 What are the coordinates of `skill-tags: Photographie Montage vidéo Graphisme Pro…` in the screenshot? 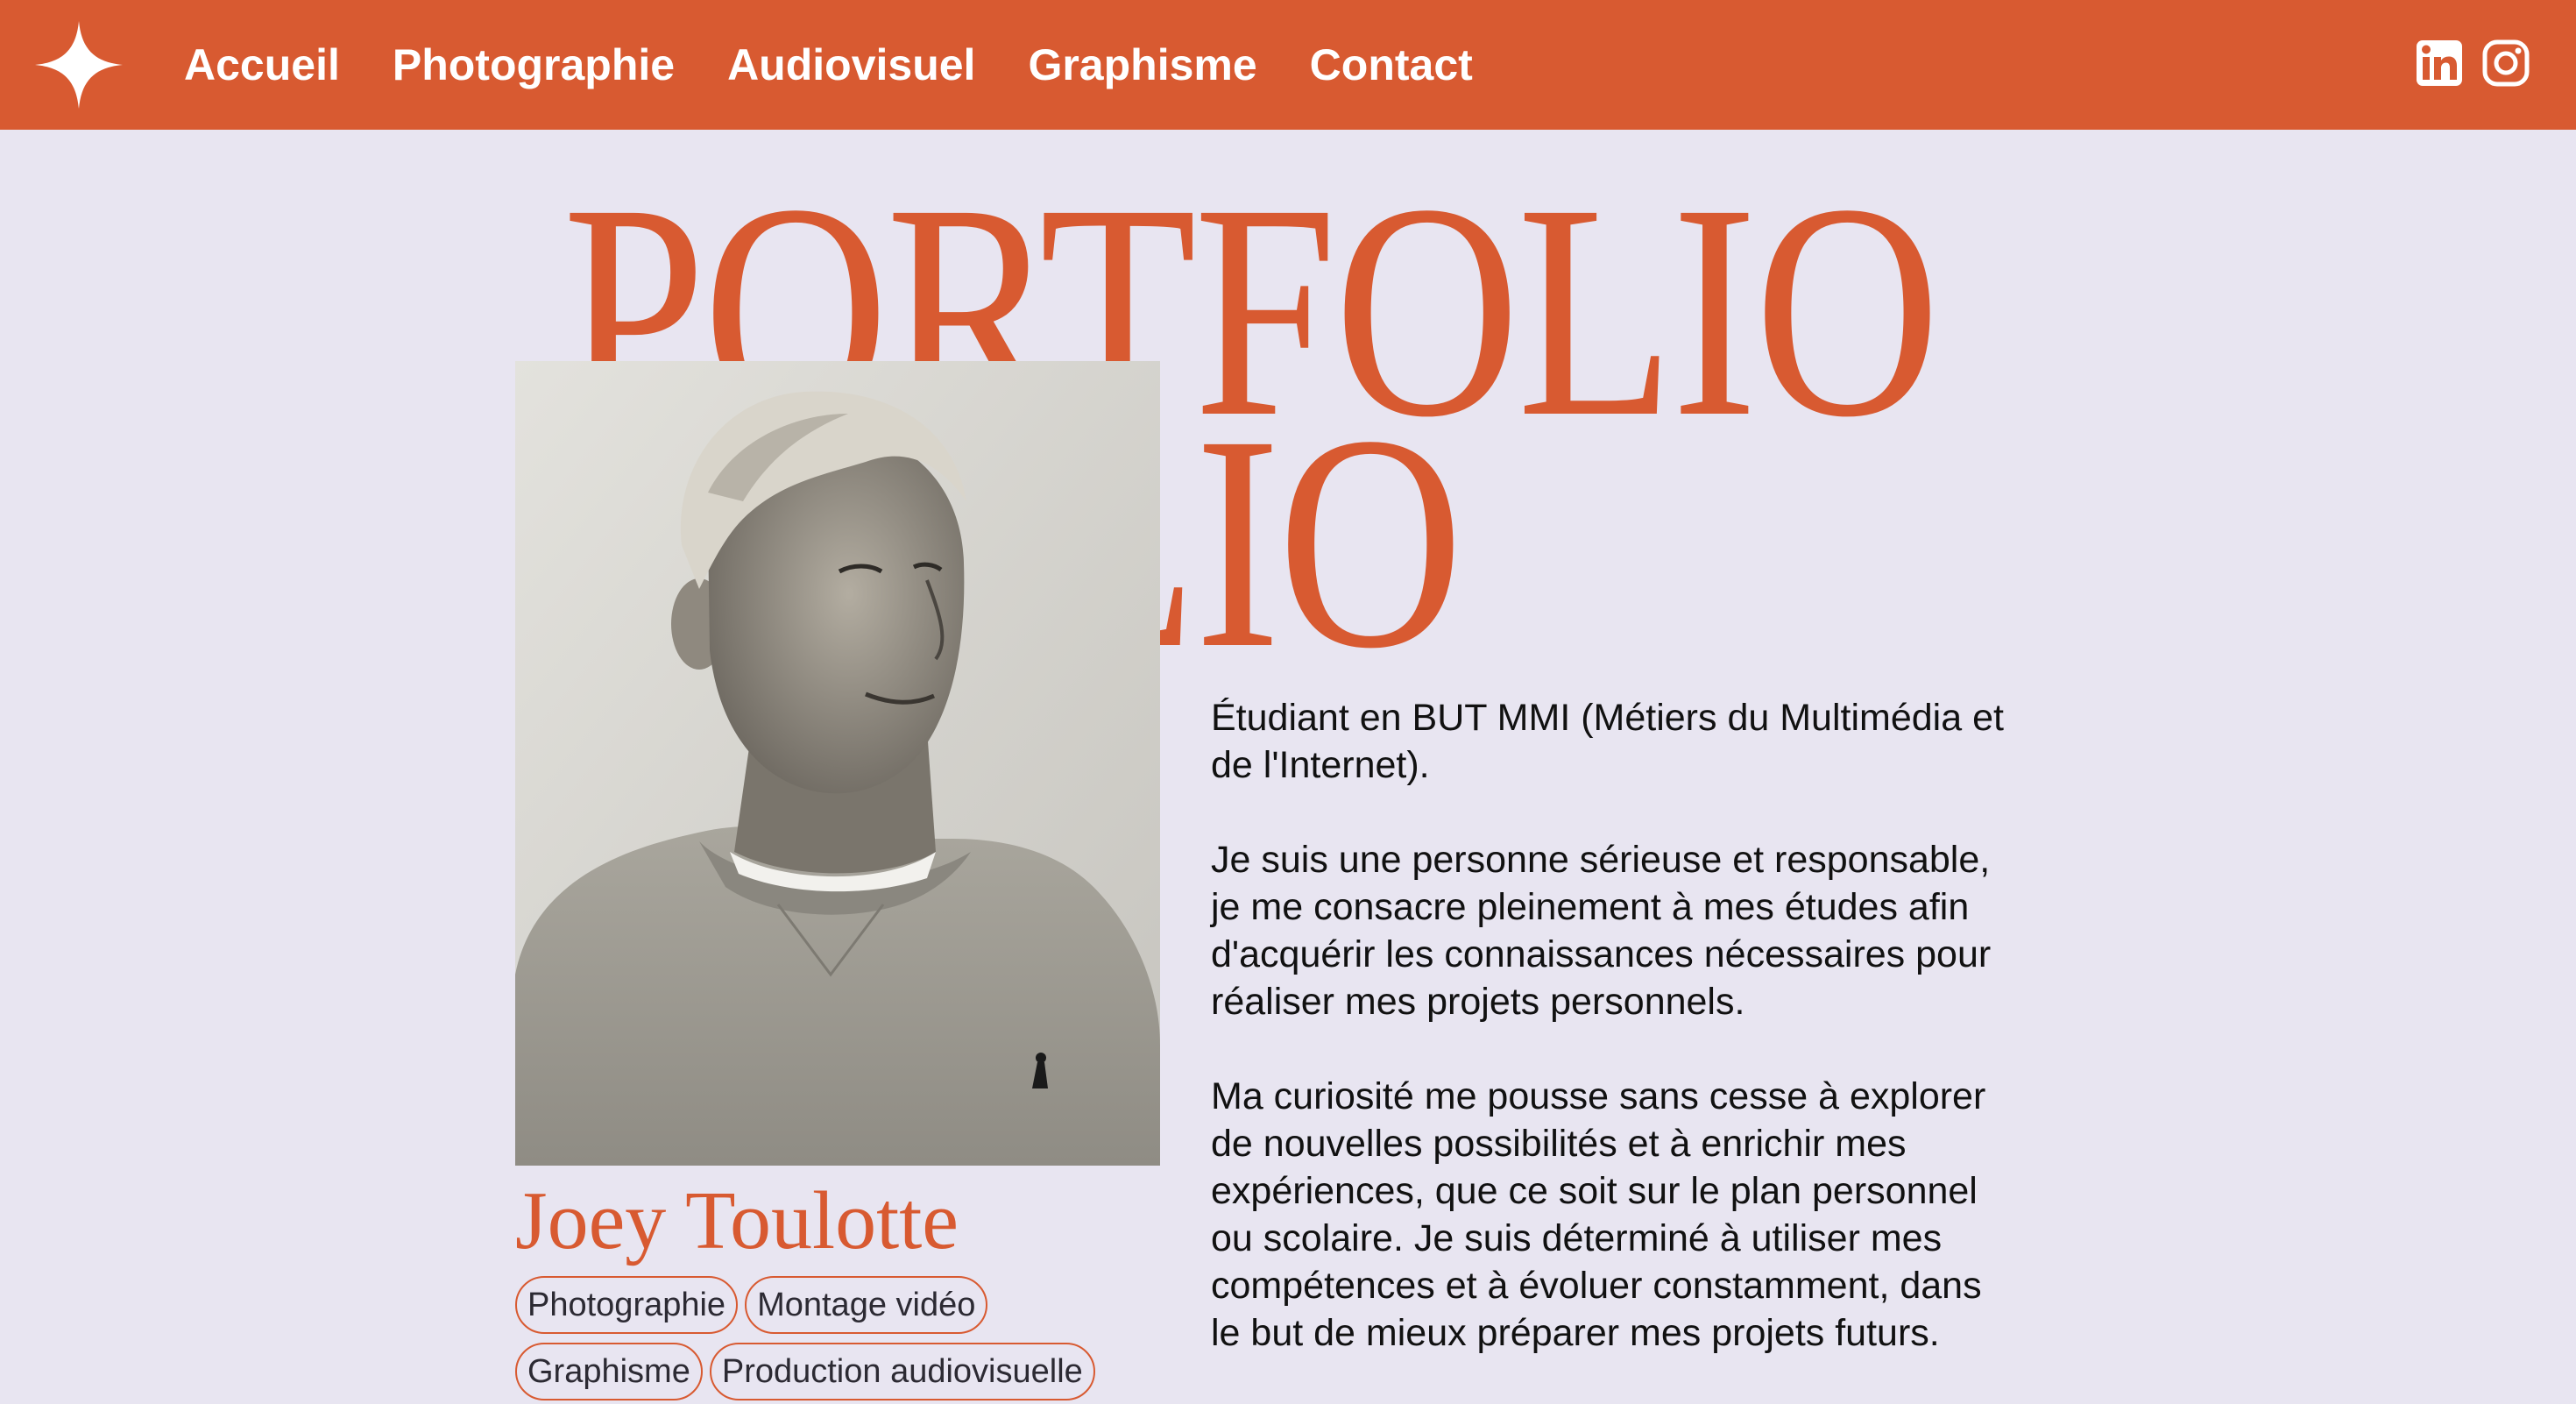 It's located at (848, 1338).